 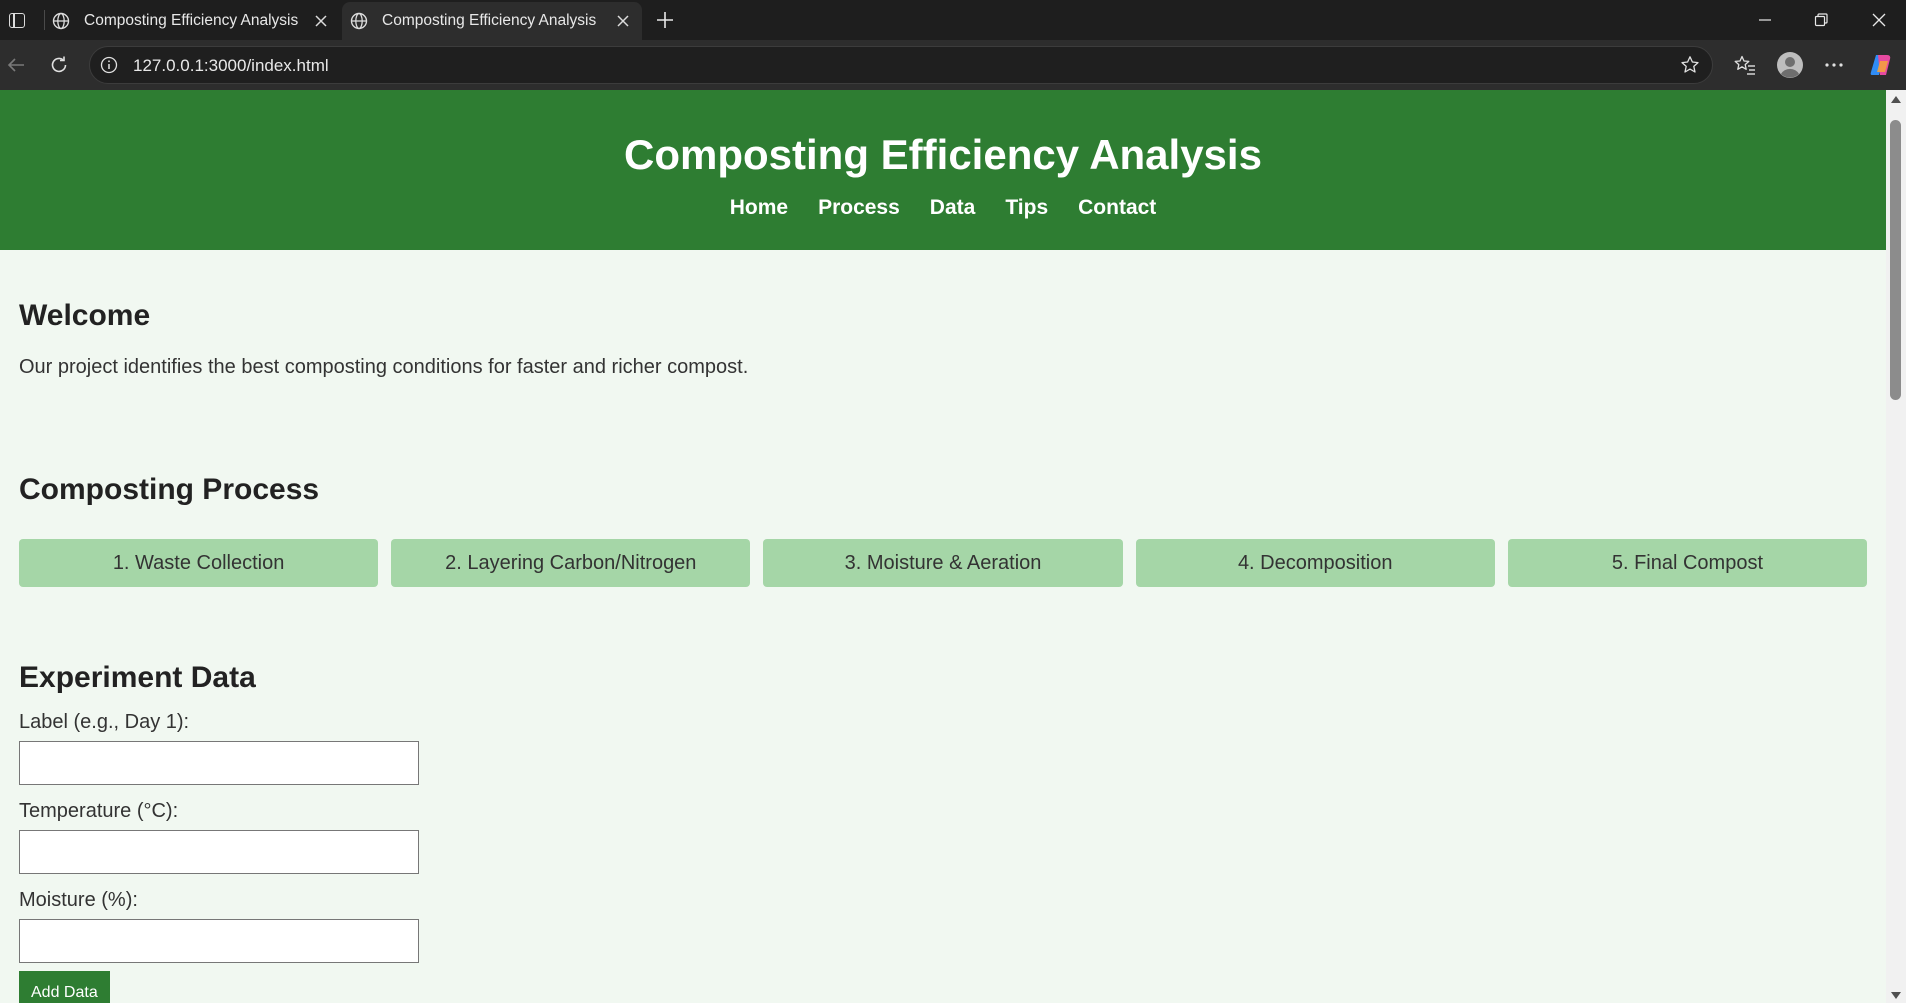 I want to click on scroll-thumb, so click(x=1895, y=260).